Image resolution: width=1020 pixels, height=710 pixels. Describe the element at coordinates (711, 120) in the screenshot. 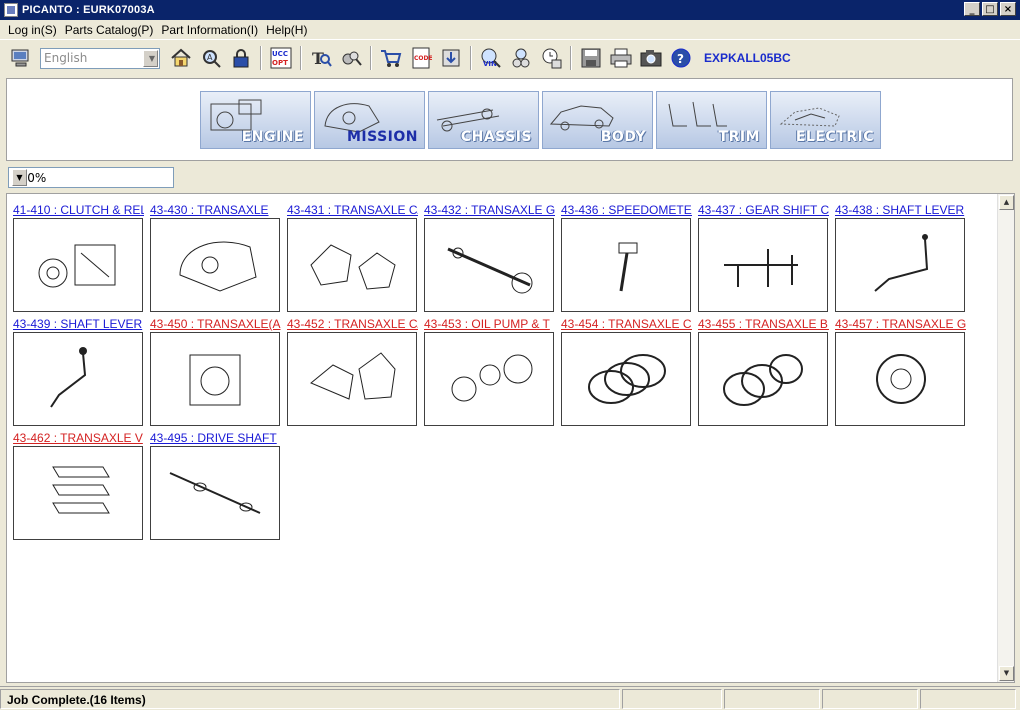

I see `category-trim-button: TRIM` at that location.